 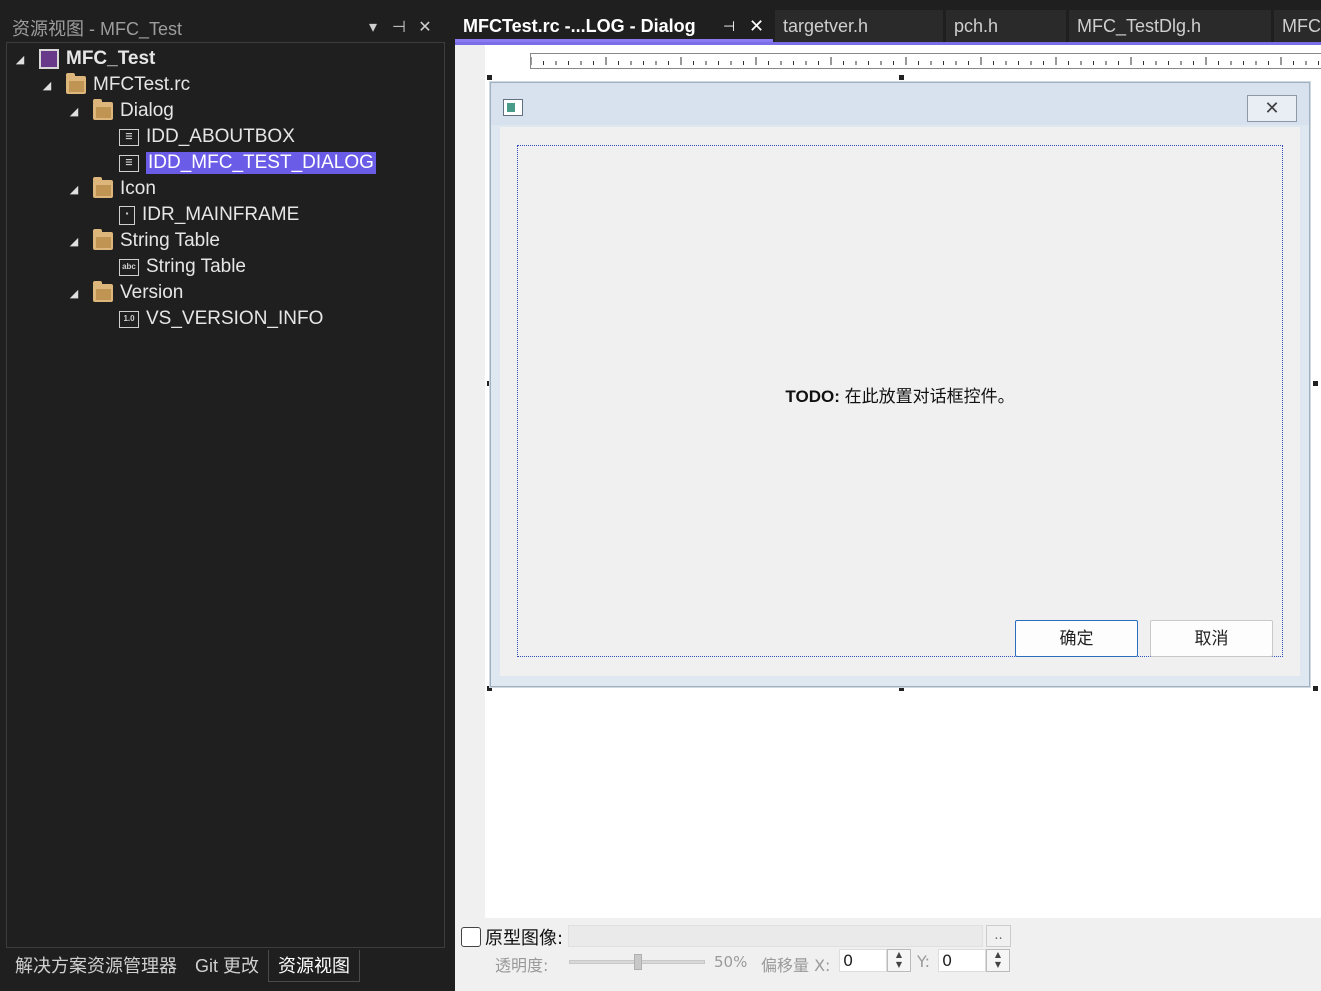 I want to click on tree-item-label: MFC_Test, so click(x=111, y=58).